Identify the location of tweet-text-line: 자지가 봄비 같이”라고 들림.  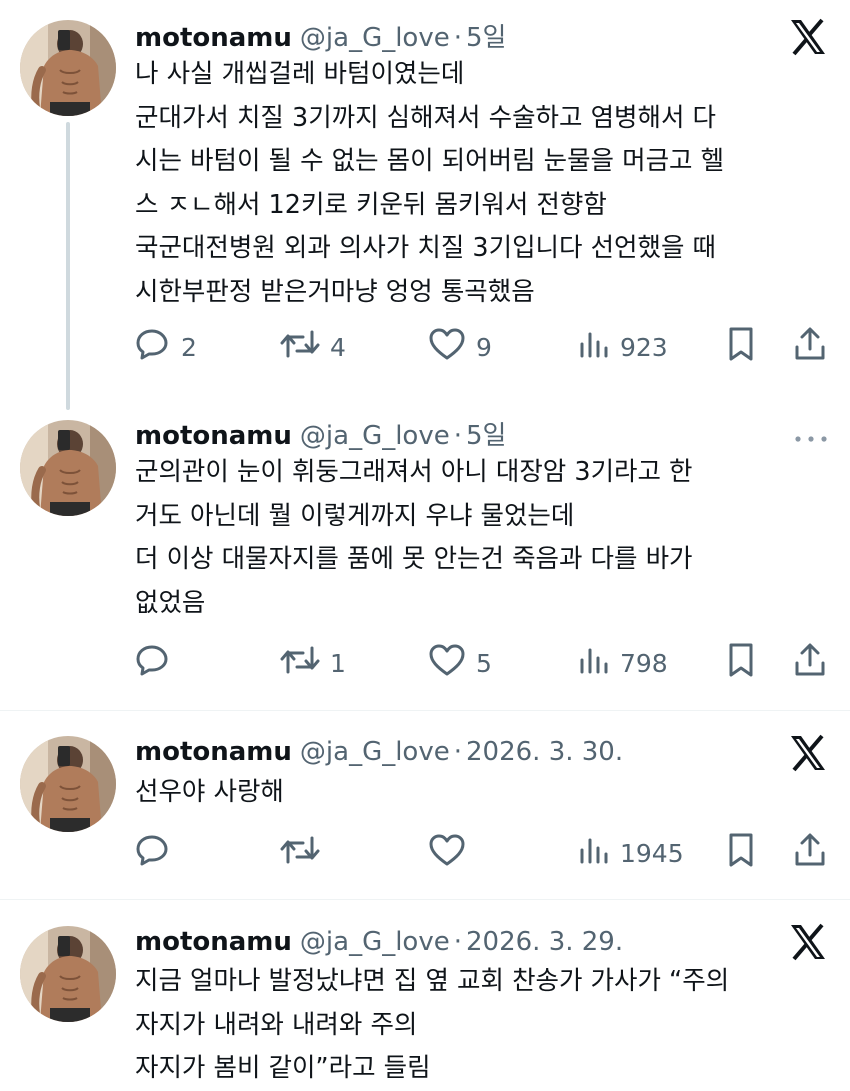
(283, 1068).